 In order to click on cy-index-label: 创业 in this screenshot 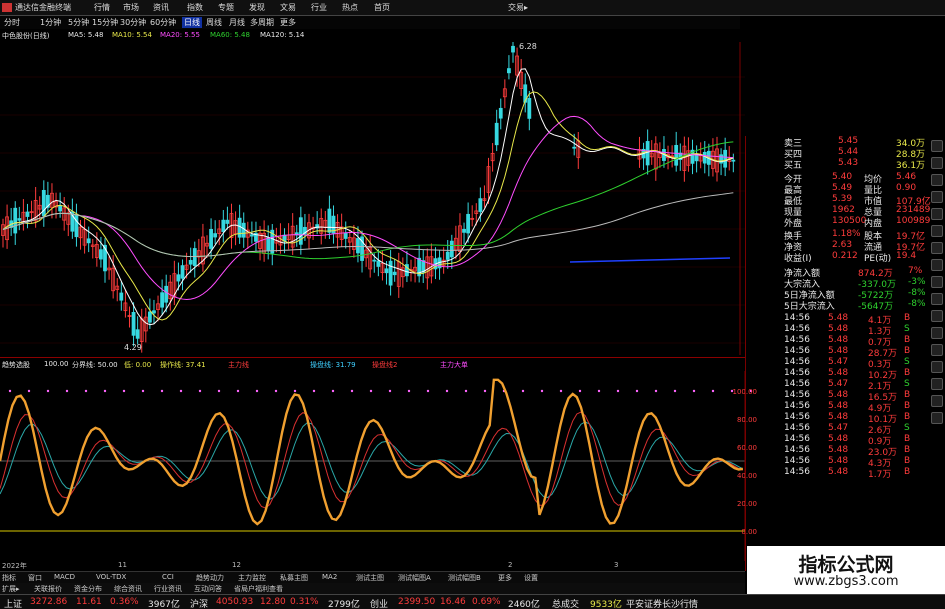, I will do `click(379, 603)`.